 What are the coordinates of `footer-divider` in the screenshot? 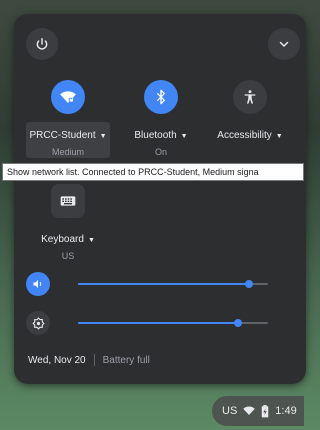 It's located at (94, 360).